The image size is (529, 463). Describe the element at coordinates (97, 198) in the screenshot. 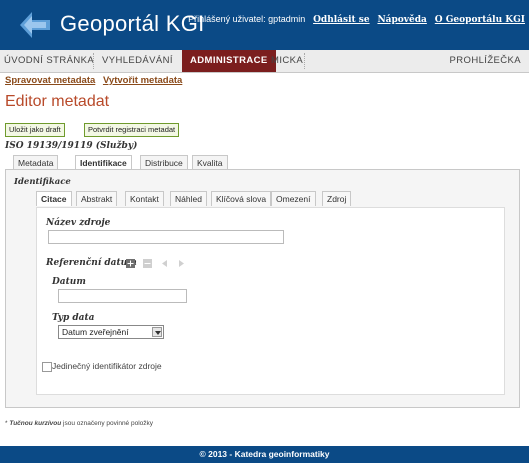

I see `subtab-abstract: Abstrakt` at that location.